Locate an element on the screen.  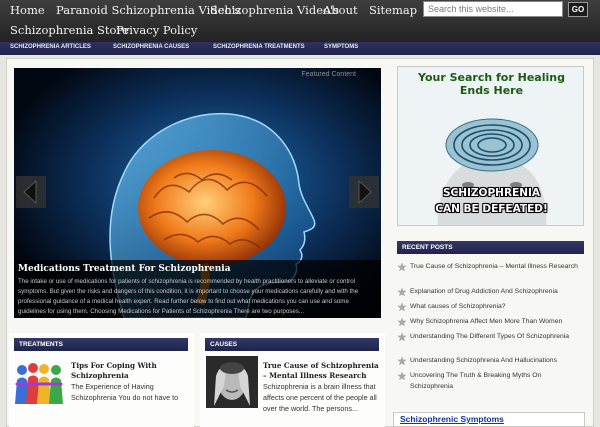
nav-privacy-policy: Privacy Policy is located at coordinates (156, 30).